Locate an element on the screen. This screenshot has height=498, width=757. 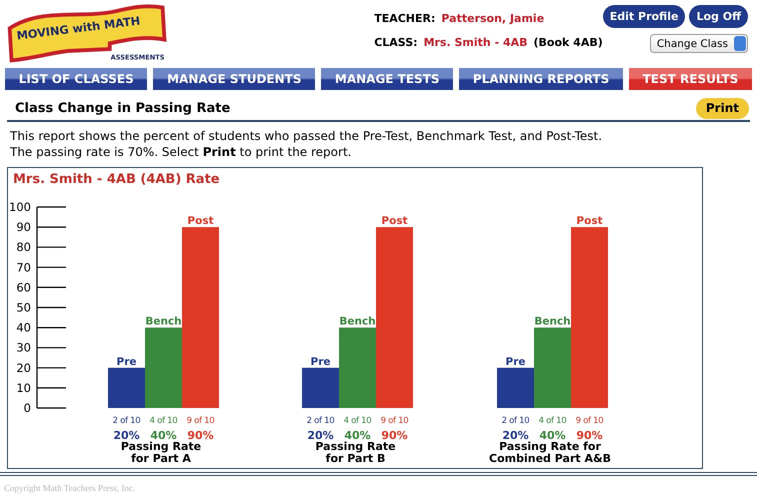
category-label: Passing Rate for Part B is located at coordinates (355, 453).